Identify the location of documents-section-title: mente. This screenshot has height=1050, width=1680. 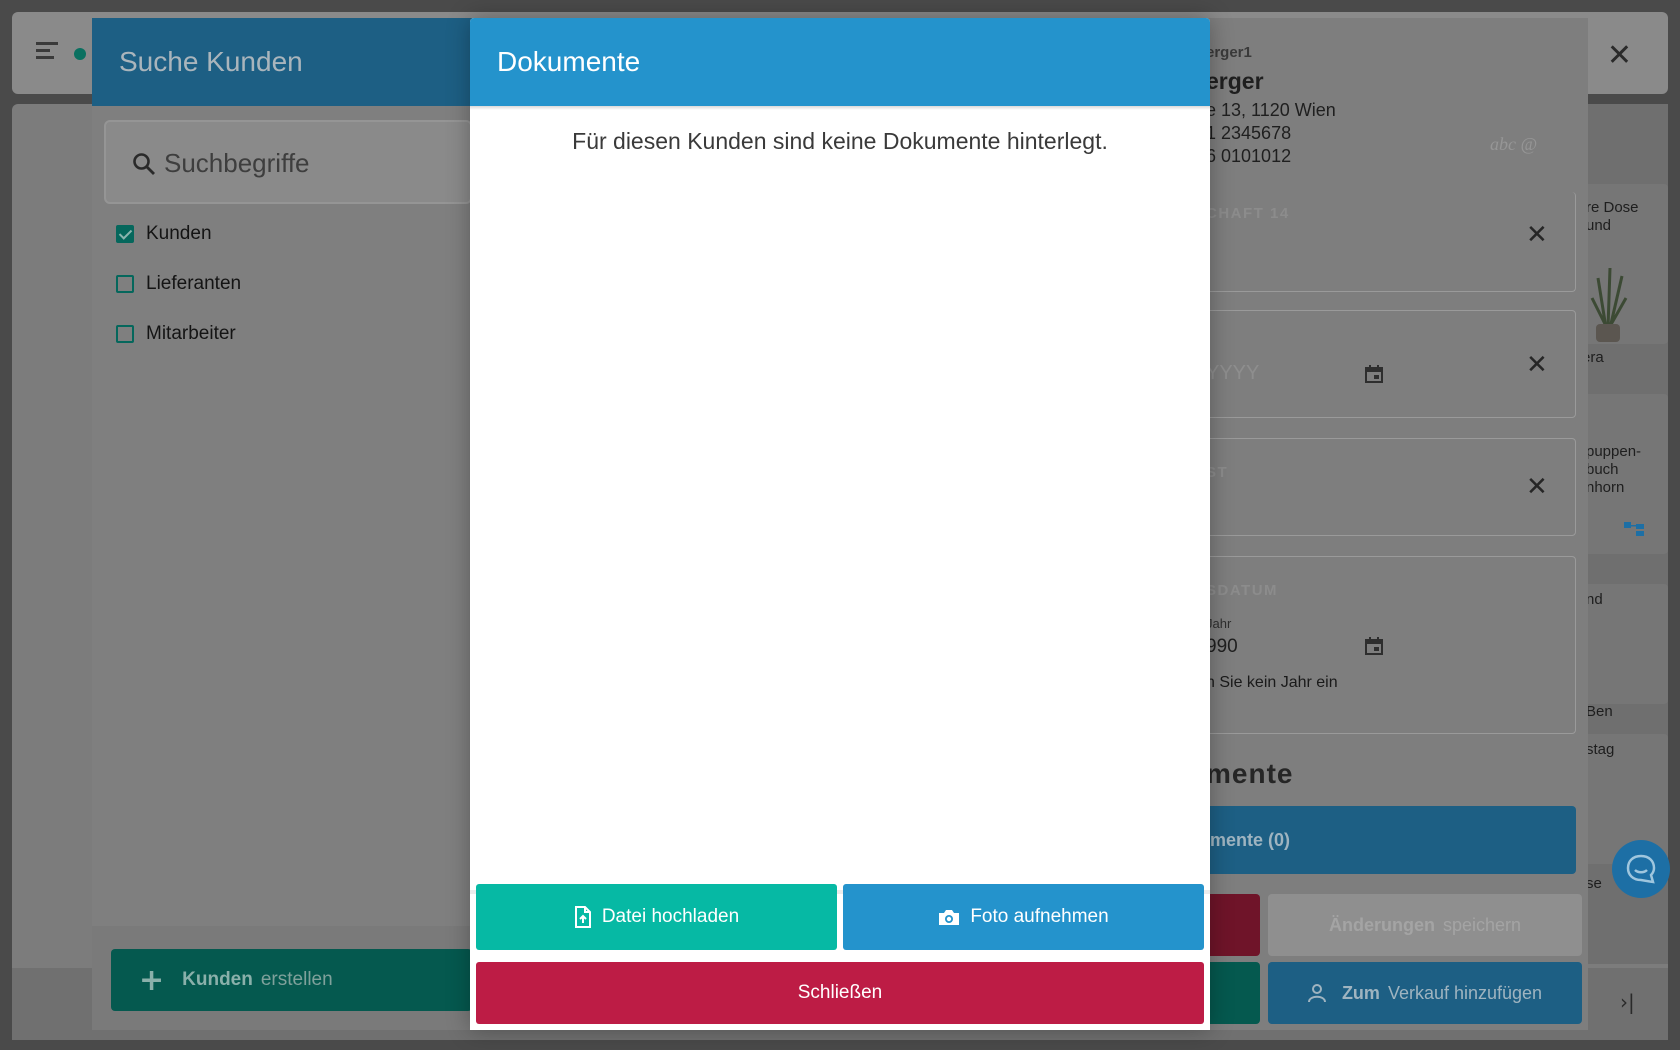
(1250, 773).